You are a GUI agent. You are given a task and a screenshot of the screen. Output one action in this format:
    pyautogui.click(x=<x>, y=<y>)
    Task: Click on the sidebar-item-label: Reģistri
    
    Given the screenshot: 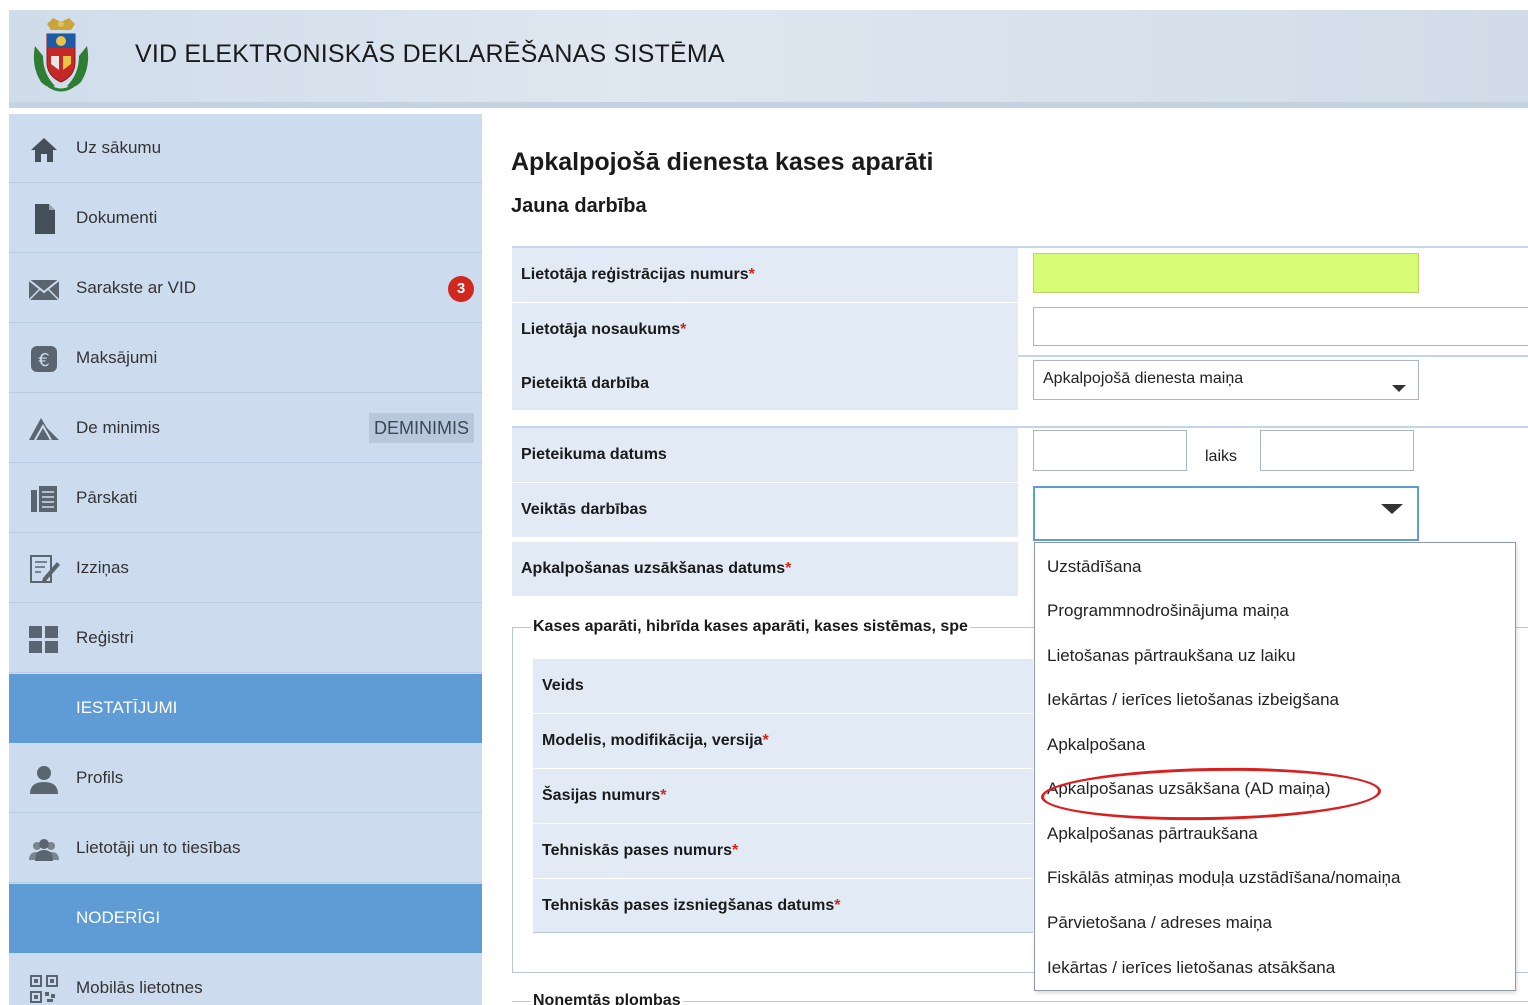 What is the action you would take?
    pyautogui.click(x=105, y=637)
    